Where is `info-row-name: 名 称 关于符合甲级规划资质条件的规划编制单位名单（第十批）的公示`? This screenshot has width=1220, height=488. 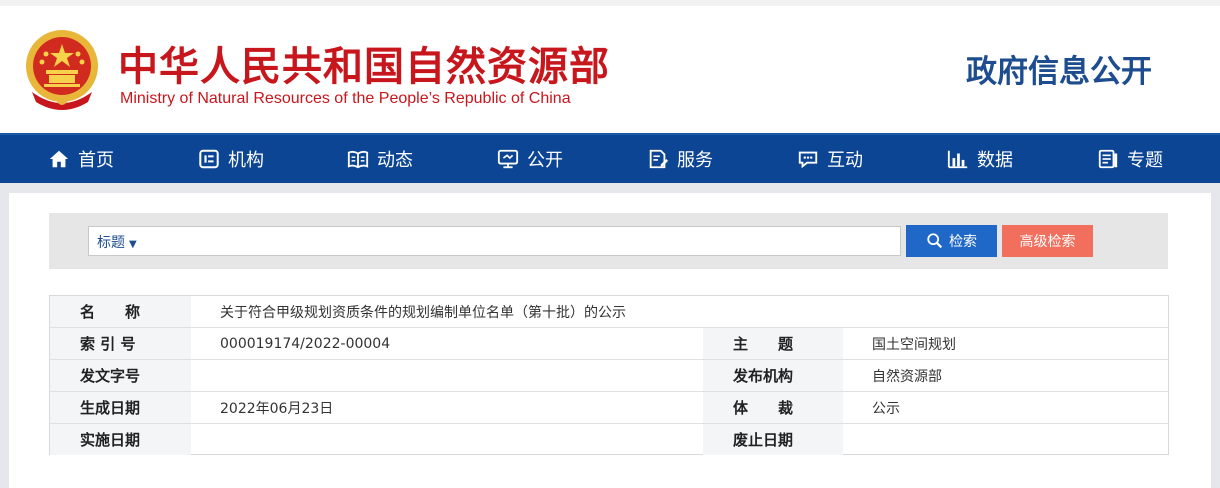
info-row-name: 名 称 关于符合甲级规划资质条件的规划编制单位名单（第十批）的公示 is located at coordinates (609, 312).